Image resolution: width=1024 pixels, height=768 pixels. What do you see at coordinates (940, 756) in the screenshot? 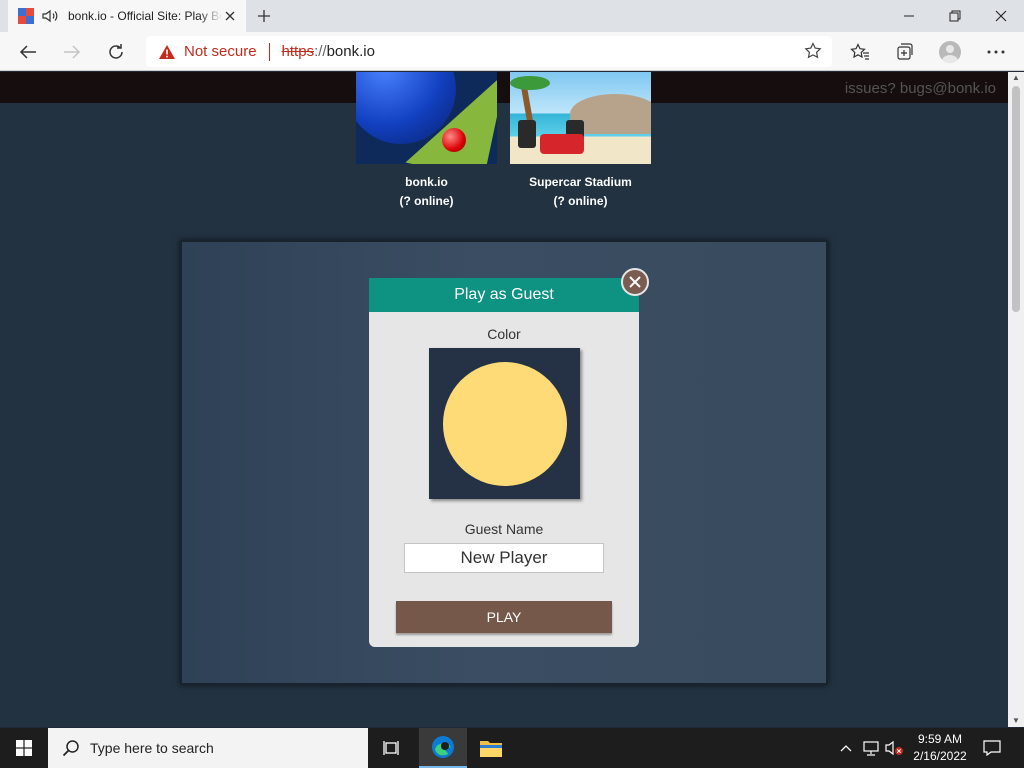
I see `clock-date: 2/16/2022` at bounding box center [940, 756].